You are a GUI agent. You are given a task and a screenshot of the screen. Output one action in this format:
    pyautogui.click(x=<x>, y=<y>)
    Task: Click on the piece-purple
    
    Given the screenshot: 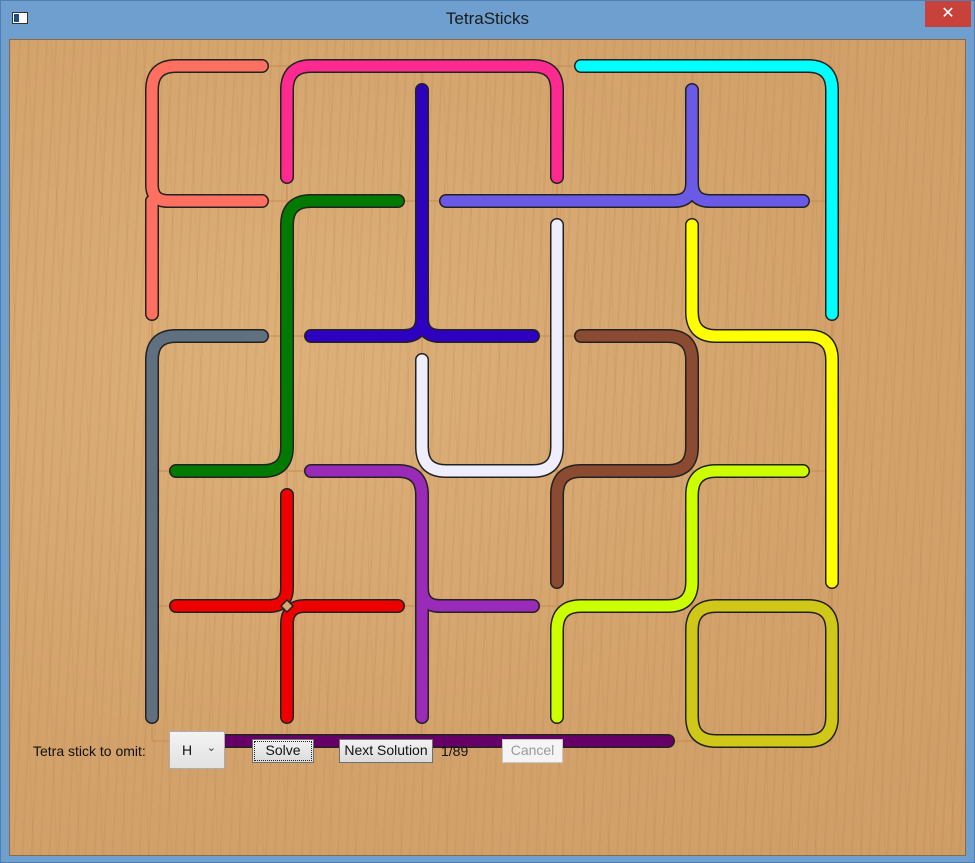 What is the action you would take?
    pyautogui.click(x=422, y=594)
    